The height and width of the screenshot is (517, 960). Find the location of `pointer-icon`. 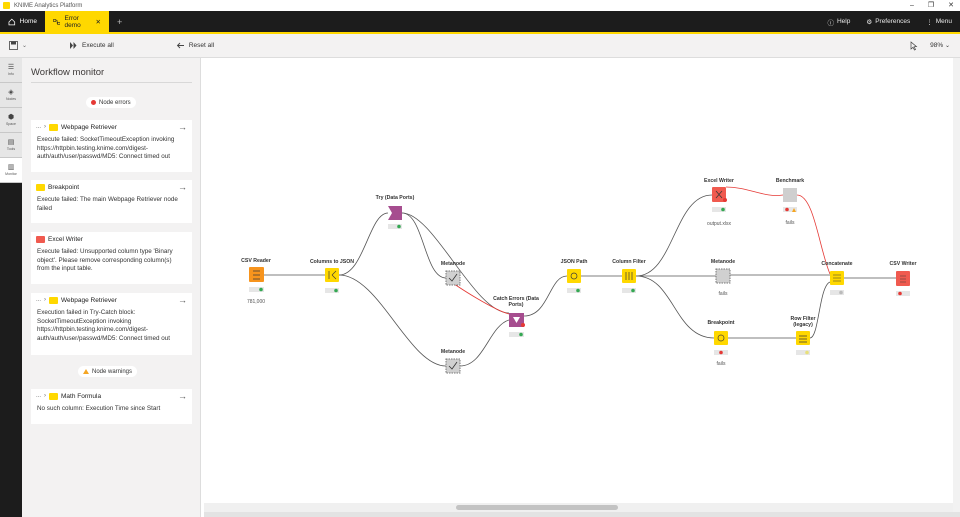

pointer-icon is located at coordinates (913, 45).